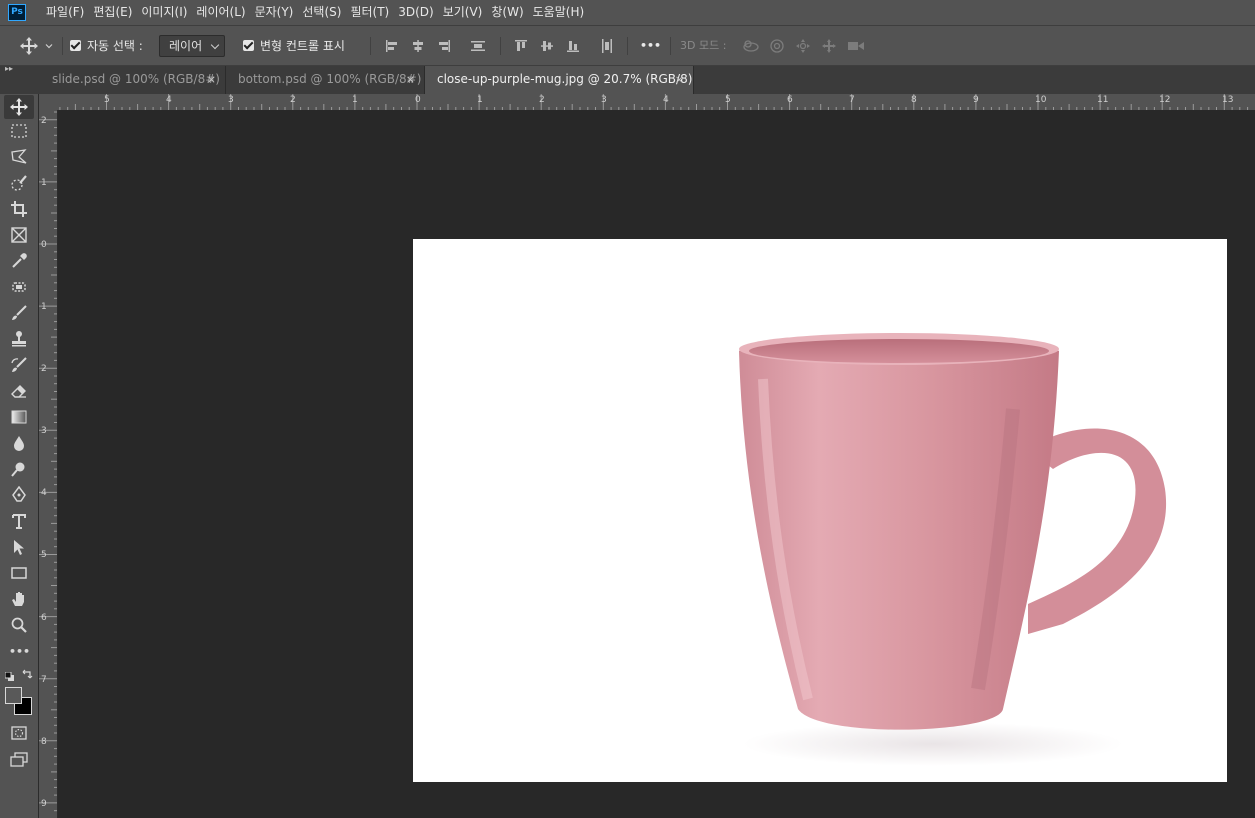 This screenshot has width=1255, height=818. Describe the element at coordinates (372, 12) in the screenshot. I see `menu-filter: 필터(T)` at that location.